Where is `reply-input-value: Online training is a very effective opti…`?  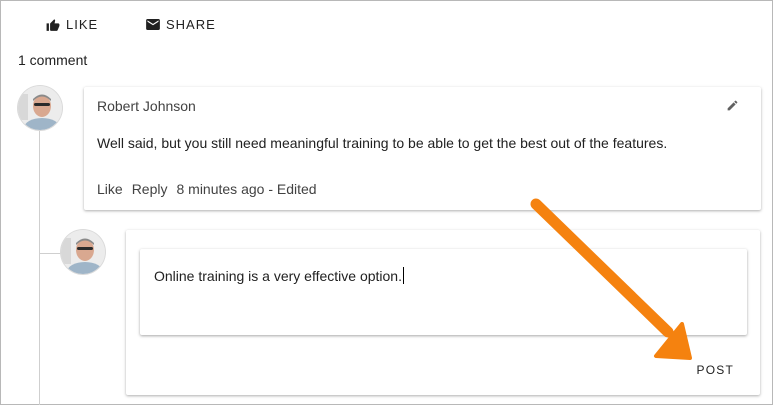
reply-input-value: Online training is a very effective opti… is located at coordinates (278, 276).